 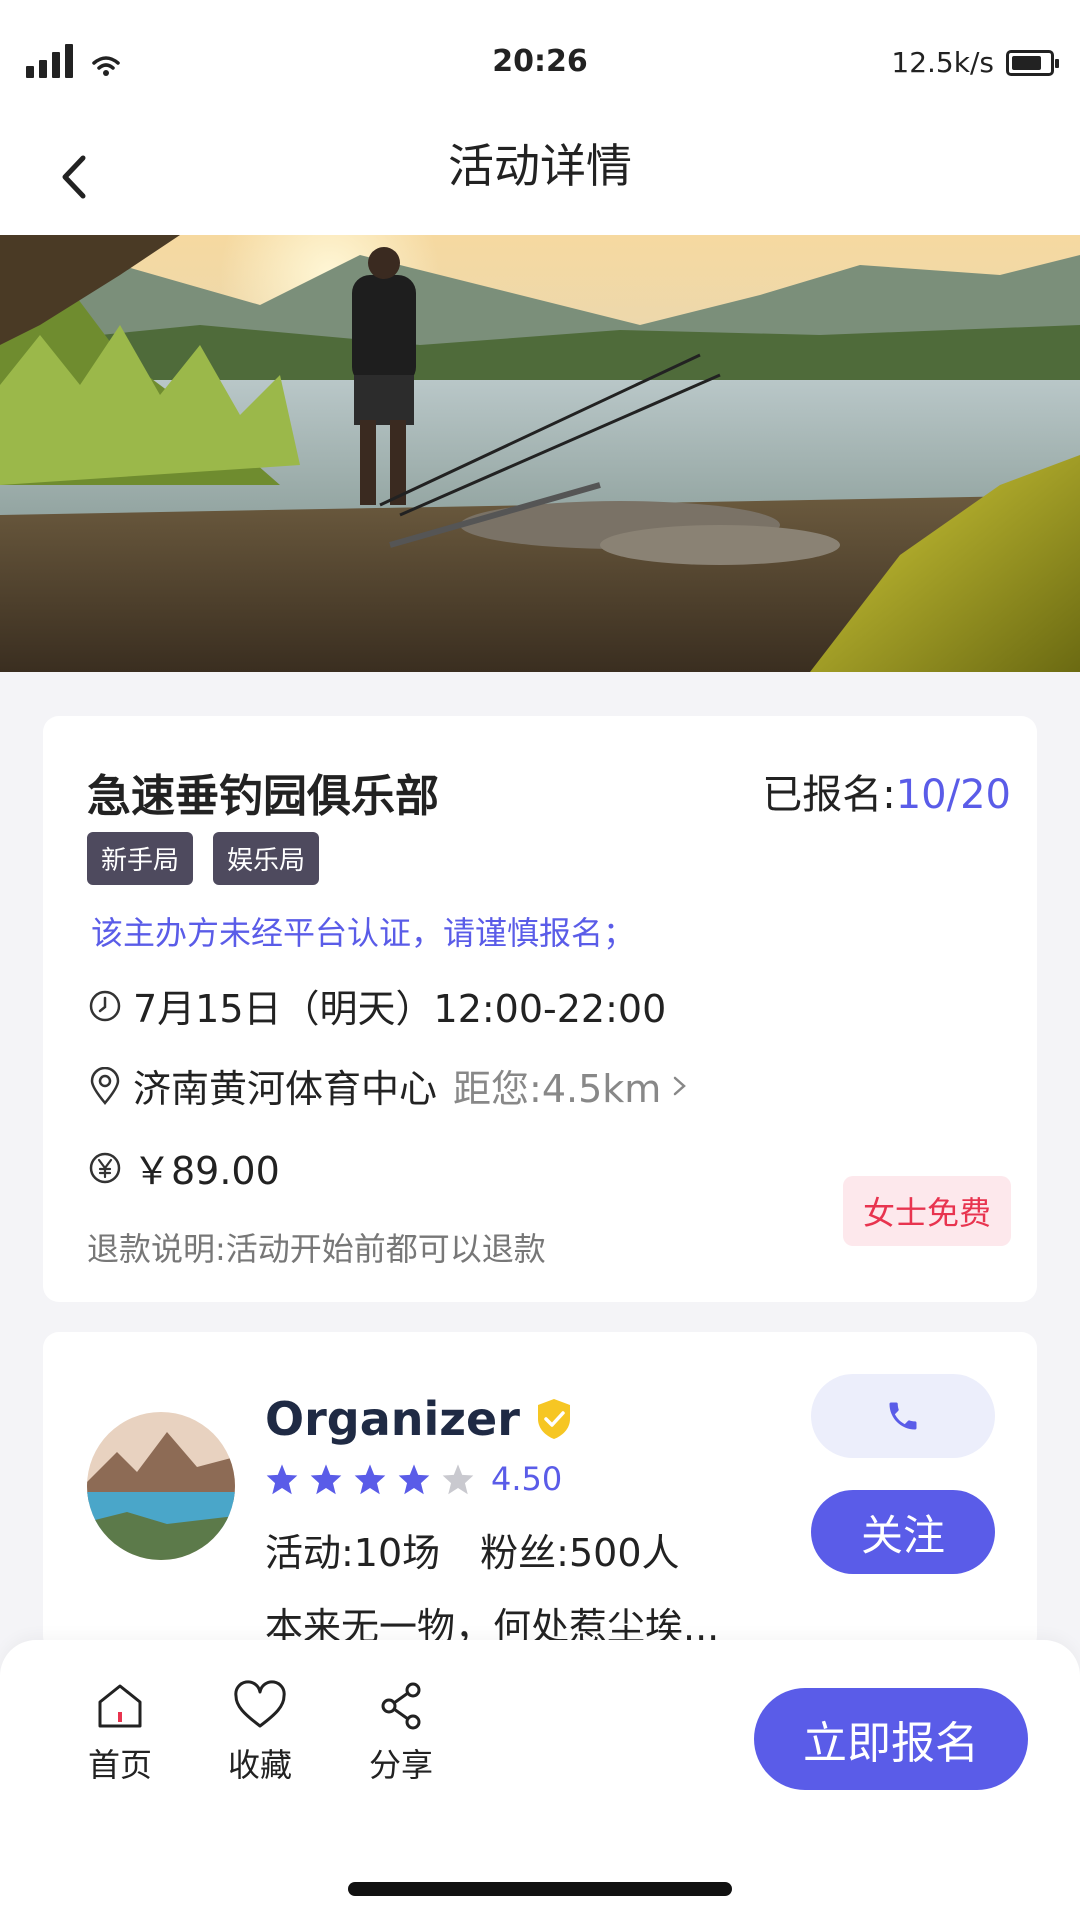 What do you see at coordinates (266, 858) in the screenshot?
I see `tag-entertainment: 娱乐局` at bounding box center [266, 858].